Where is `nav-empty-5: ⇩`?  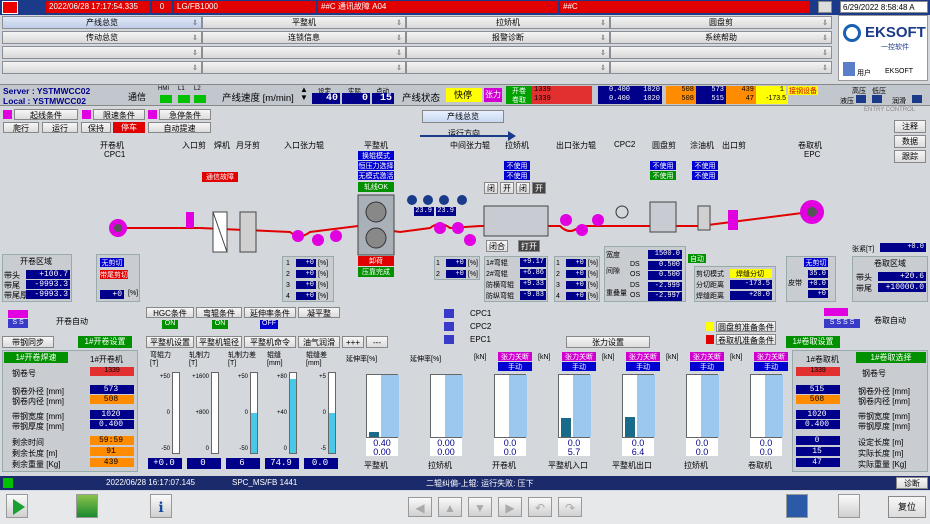 nav-empty-5: ⇩ is located at coordinates (102, 67).